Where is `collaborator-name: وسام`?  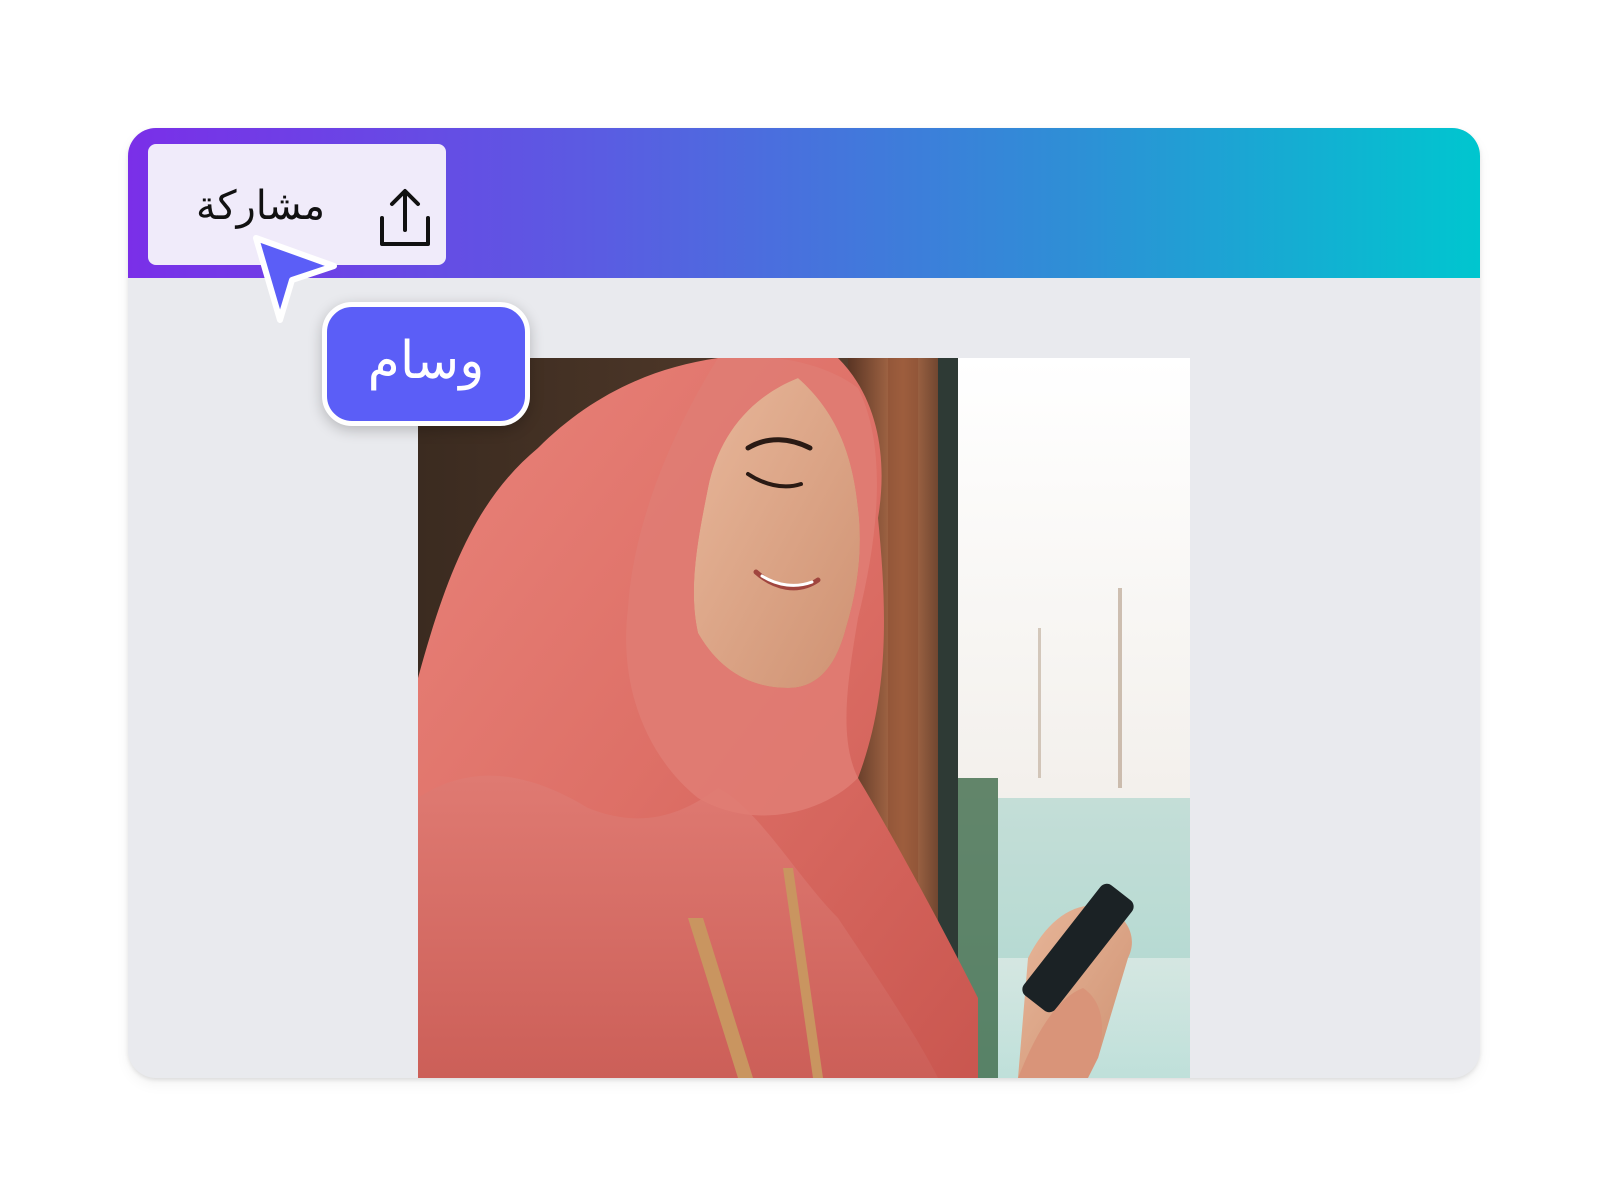 collaborator-name: وسام is located at coordinates (426, 361).